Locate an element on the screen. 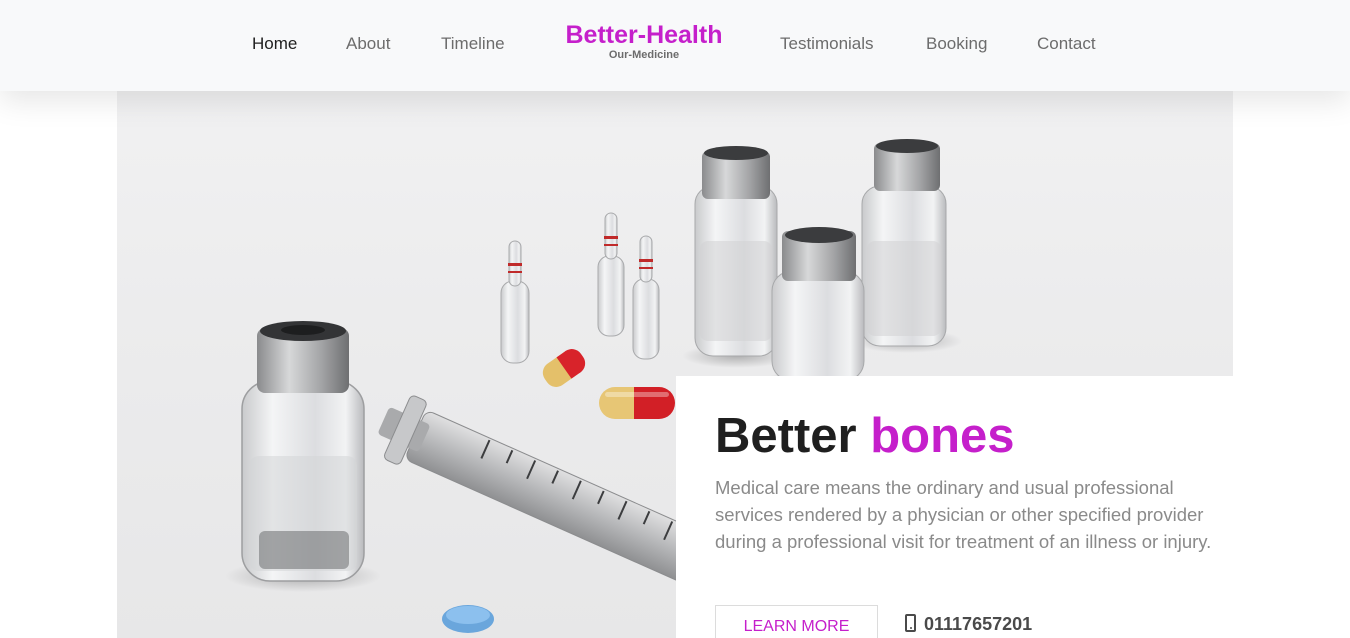  learn-more-button: LEARN MORE is located at coordinates (796, 621).